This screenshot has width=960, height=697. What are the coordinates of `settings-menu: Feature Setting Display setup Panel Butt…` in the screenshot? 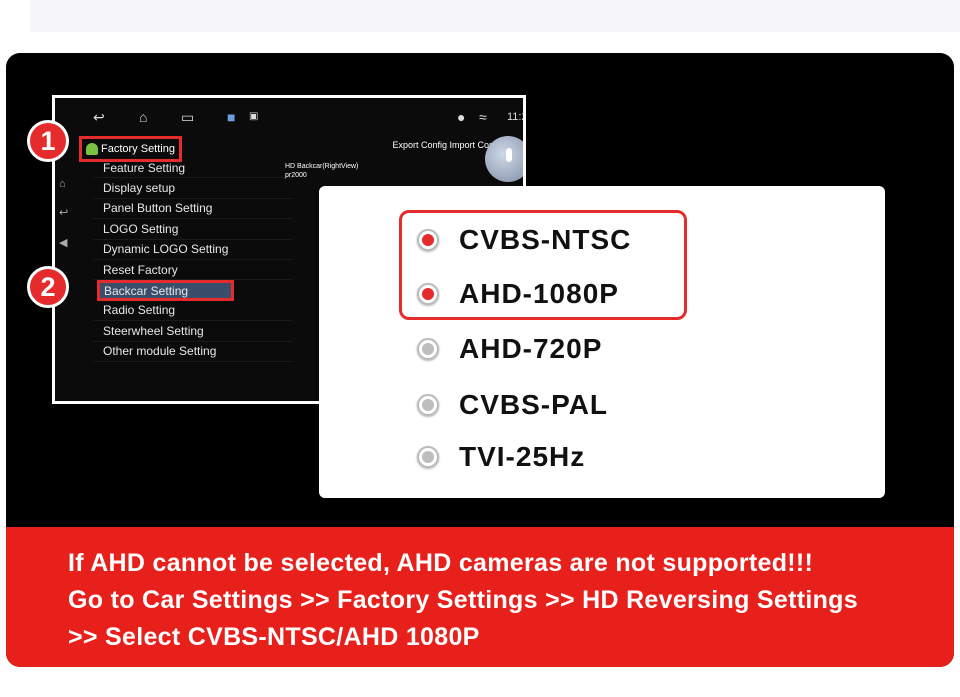 It's located at (193, 260).